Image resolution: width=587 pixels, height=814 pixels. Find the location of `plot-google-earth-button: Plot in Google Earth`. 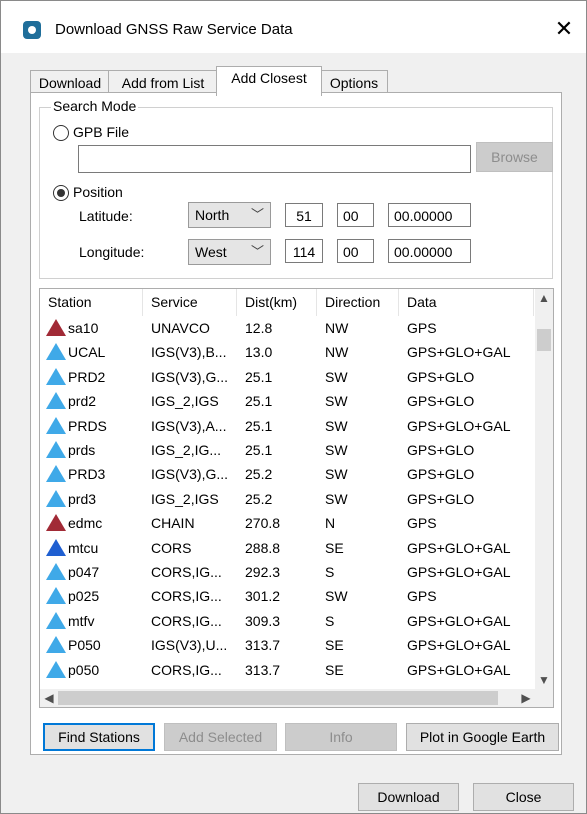

plot-google-earth-button: Plot in Google Earth is located at coordinates (482, 737).